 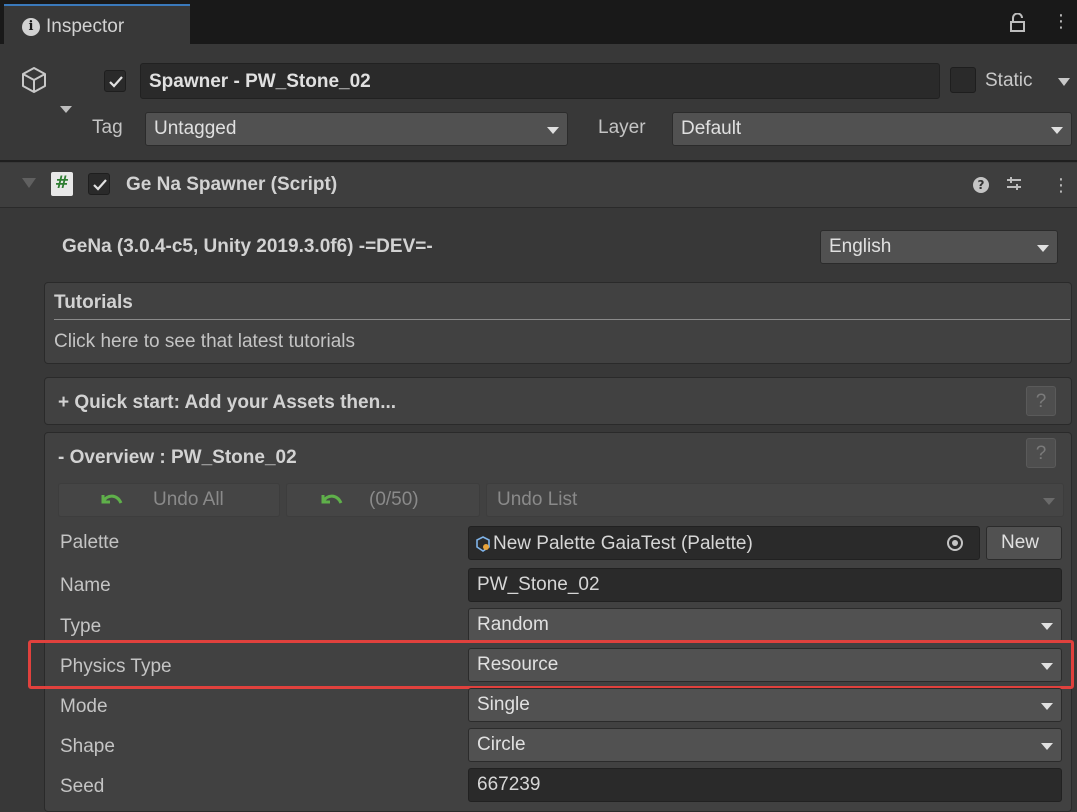 I want to click on tutorials-link: Click here to see that latest tutorials, so click(x=204, y=342).